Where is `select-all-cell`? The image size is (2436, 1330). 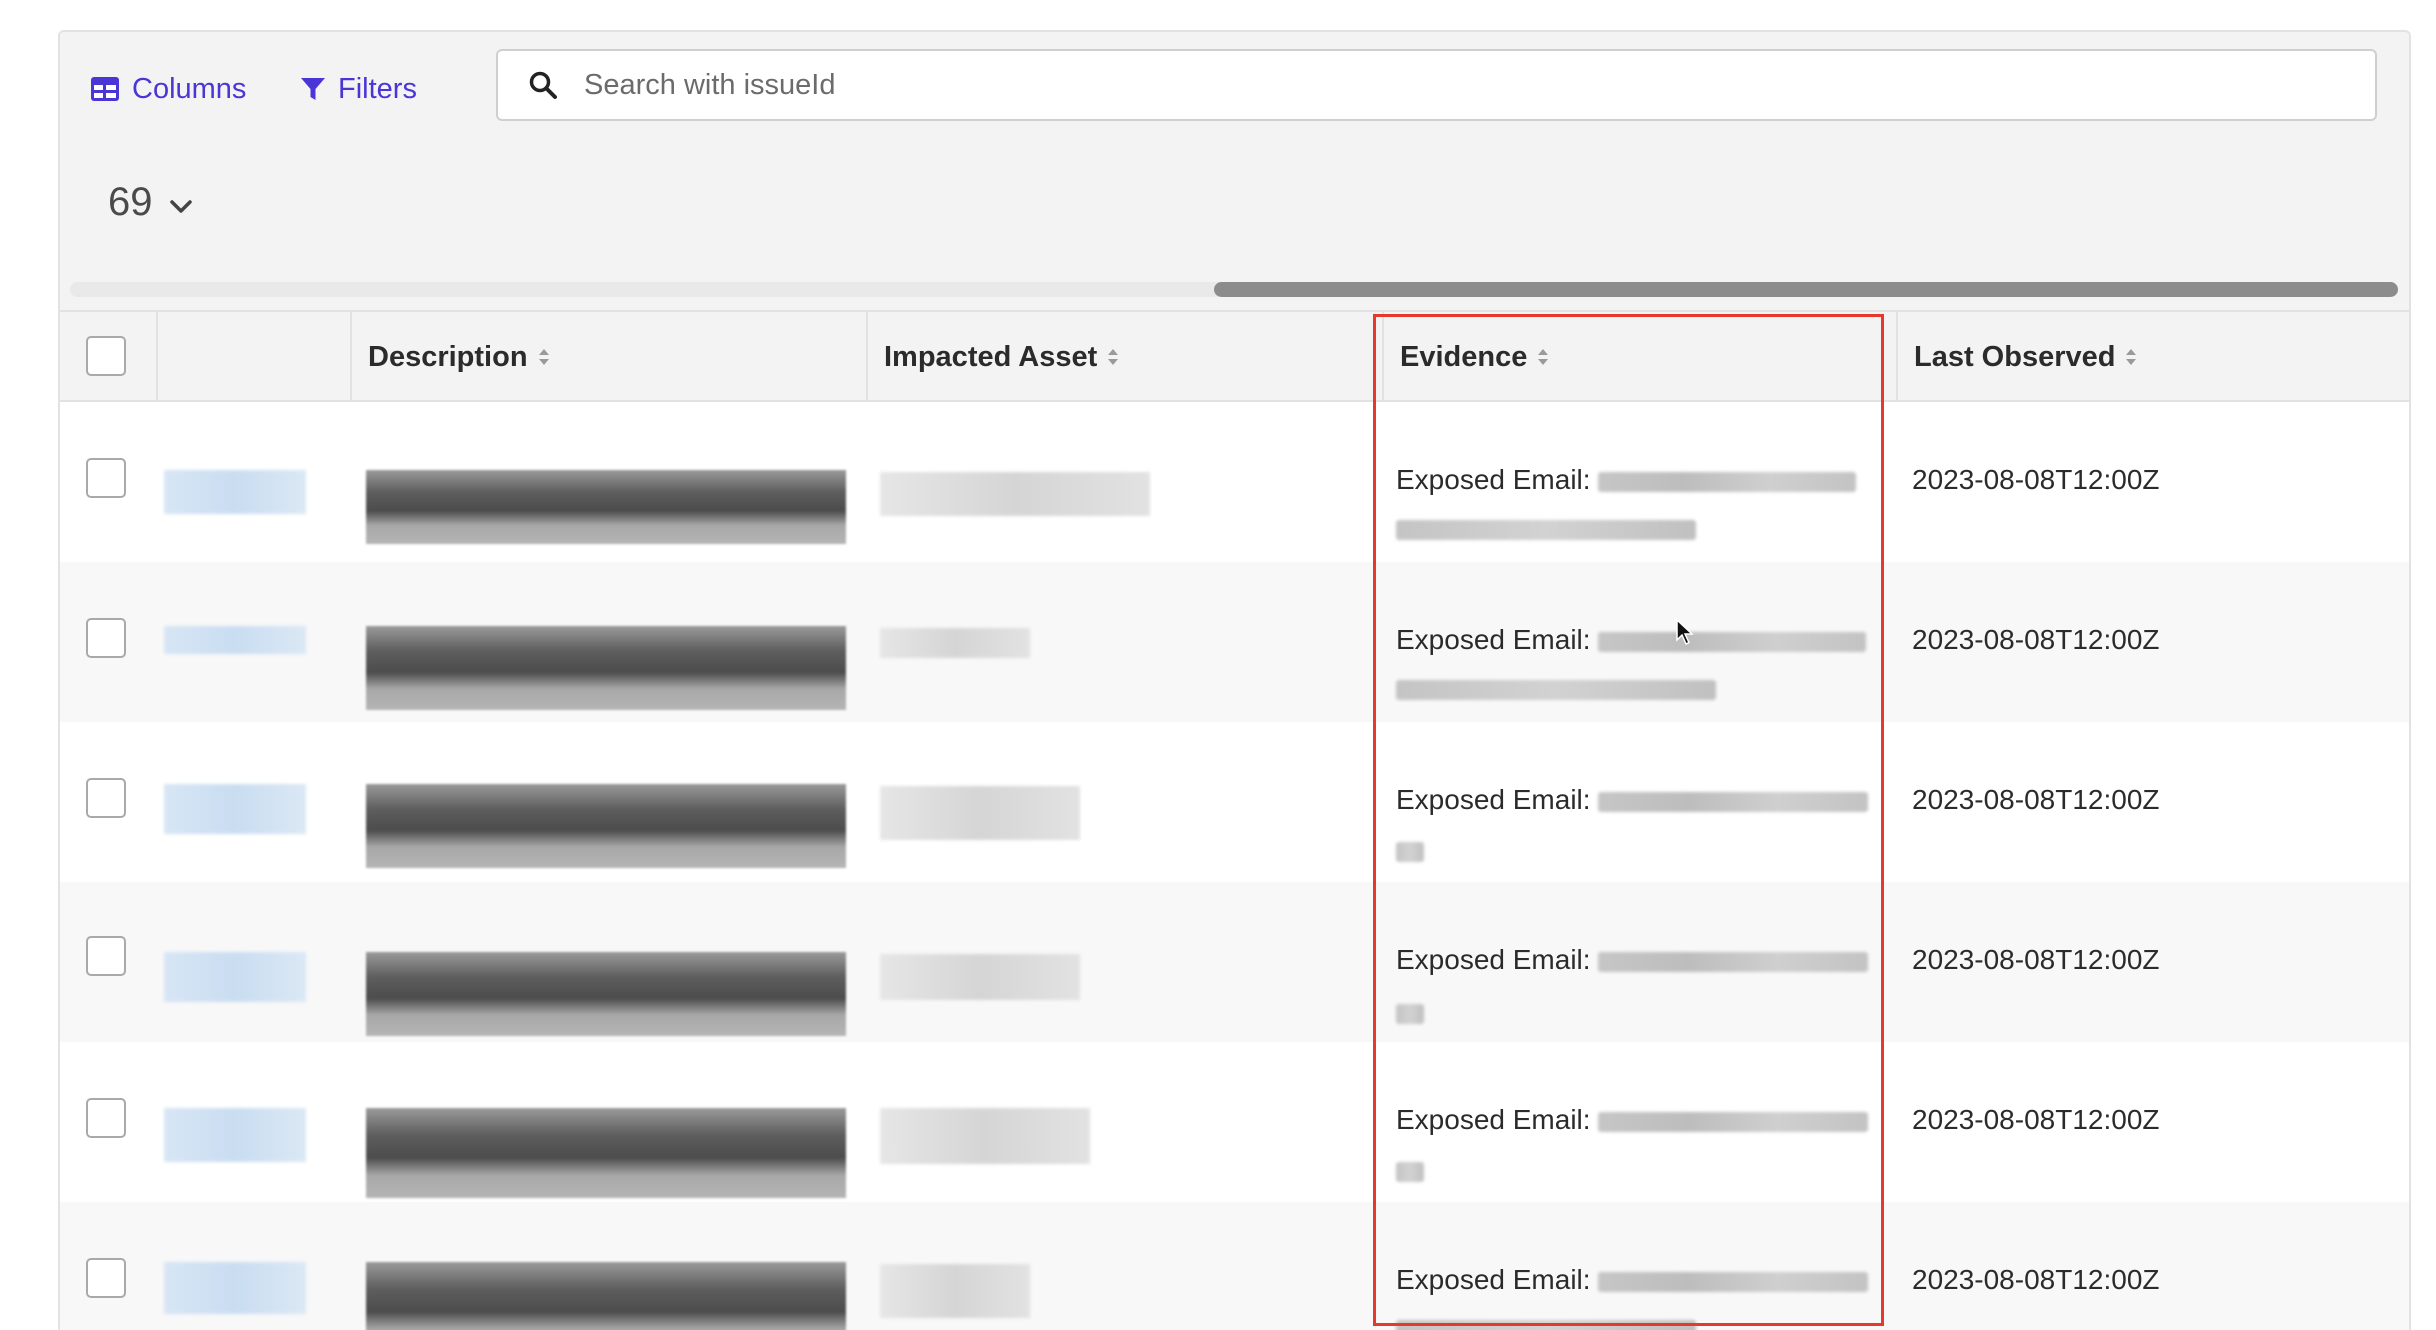 select-all-cell is located at coordinates (108, 357).